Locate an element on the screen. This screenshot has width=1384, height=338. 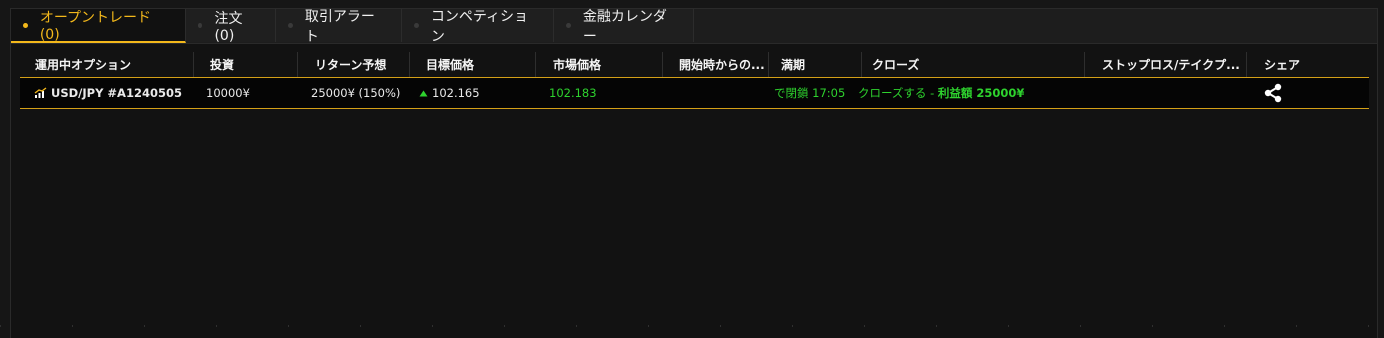
option-name: USD/JPY #A1240505 is located at coordinates (116, 93).